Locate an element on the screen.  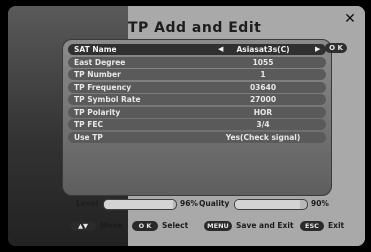
row-value: 1055 is located at coordinates (263, 62).